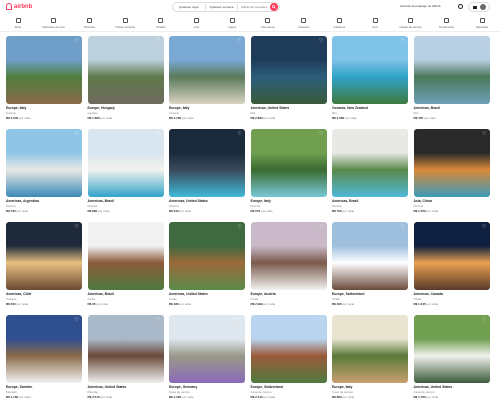 Image resolution: width=500 pixels, height=401 pixels. Describe the element at coordinates (89, 22) in the screenshot. I see `category-tab: Piscinas` at that location.